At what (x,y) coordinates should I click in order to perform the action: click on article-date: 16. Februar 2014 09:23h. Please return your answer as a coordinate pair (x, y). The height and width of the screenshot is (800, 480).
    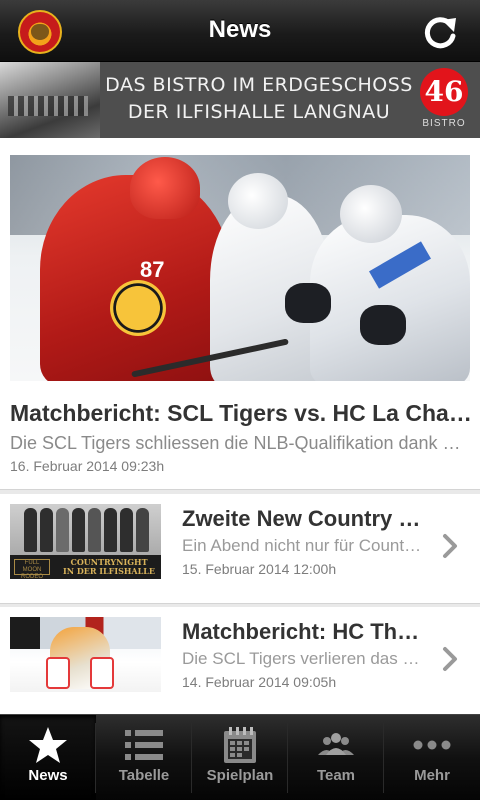
    Looking at the image, I should click on (87, 466).